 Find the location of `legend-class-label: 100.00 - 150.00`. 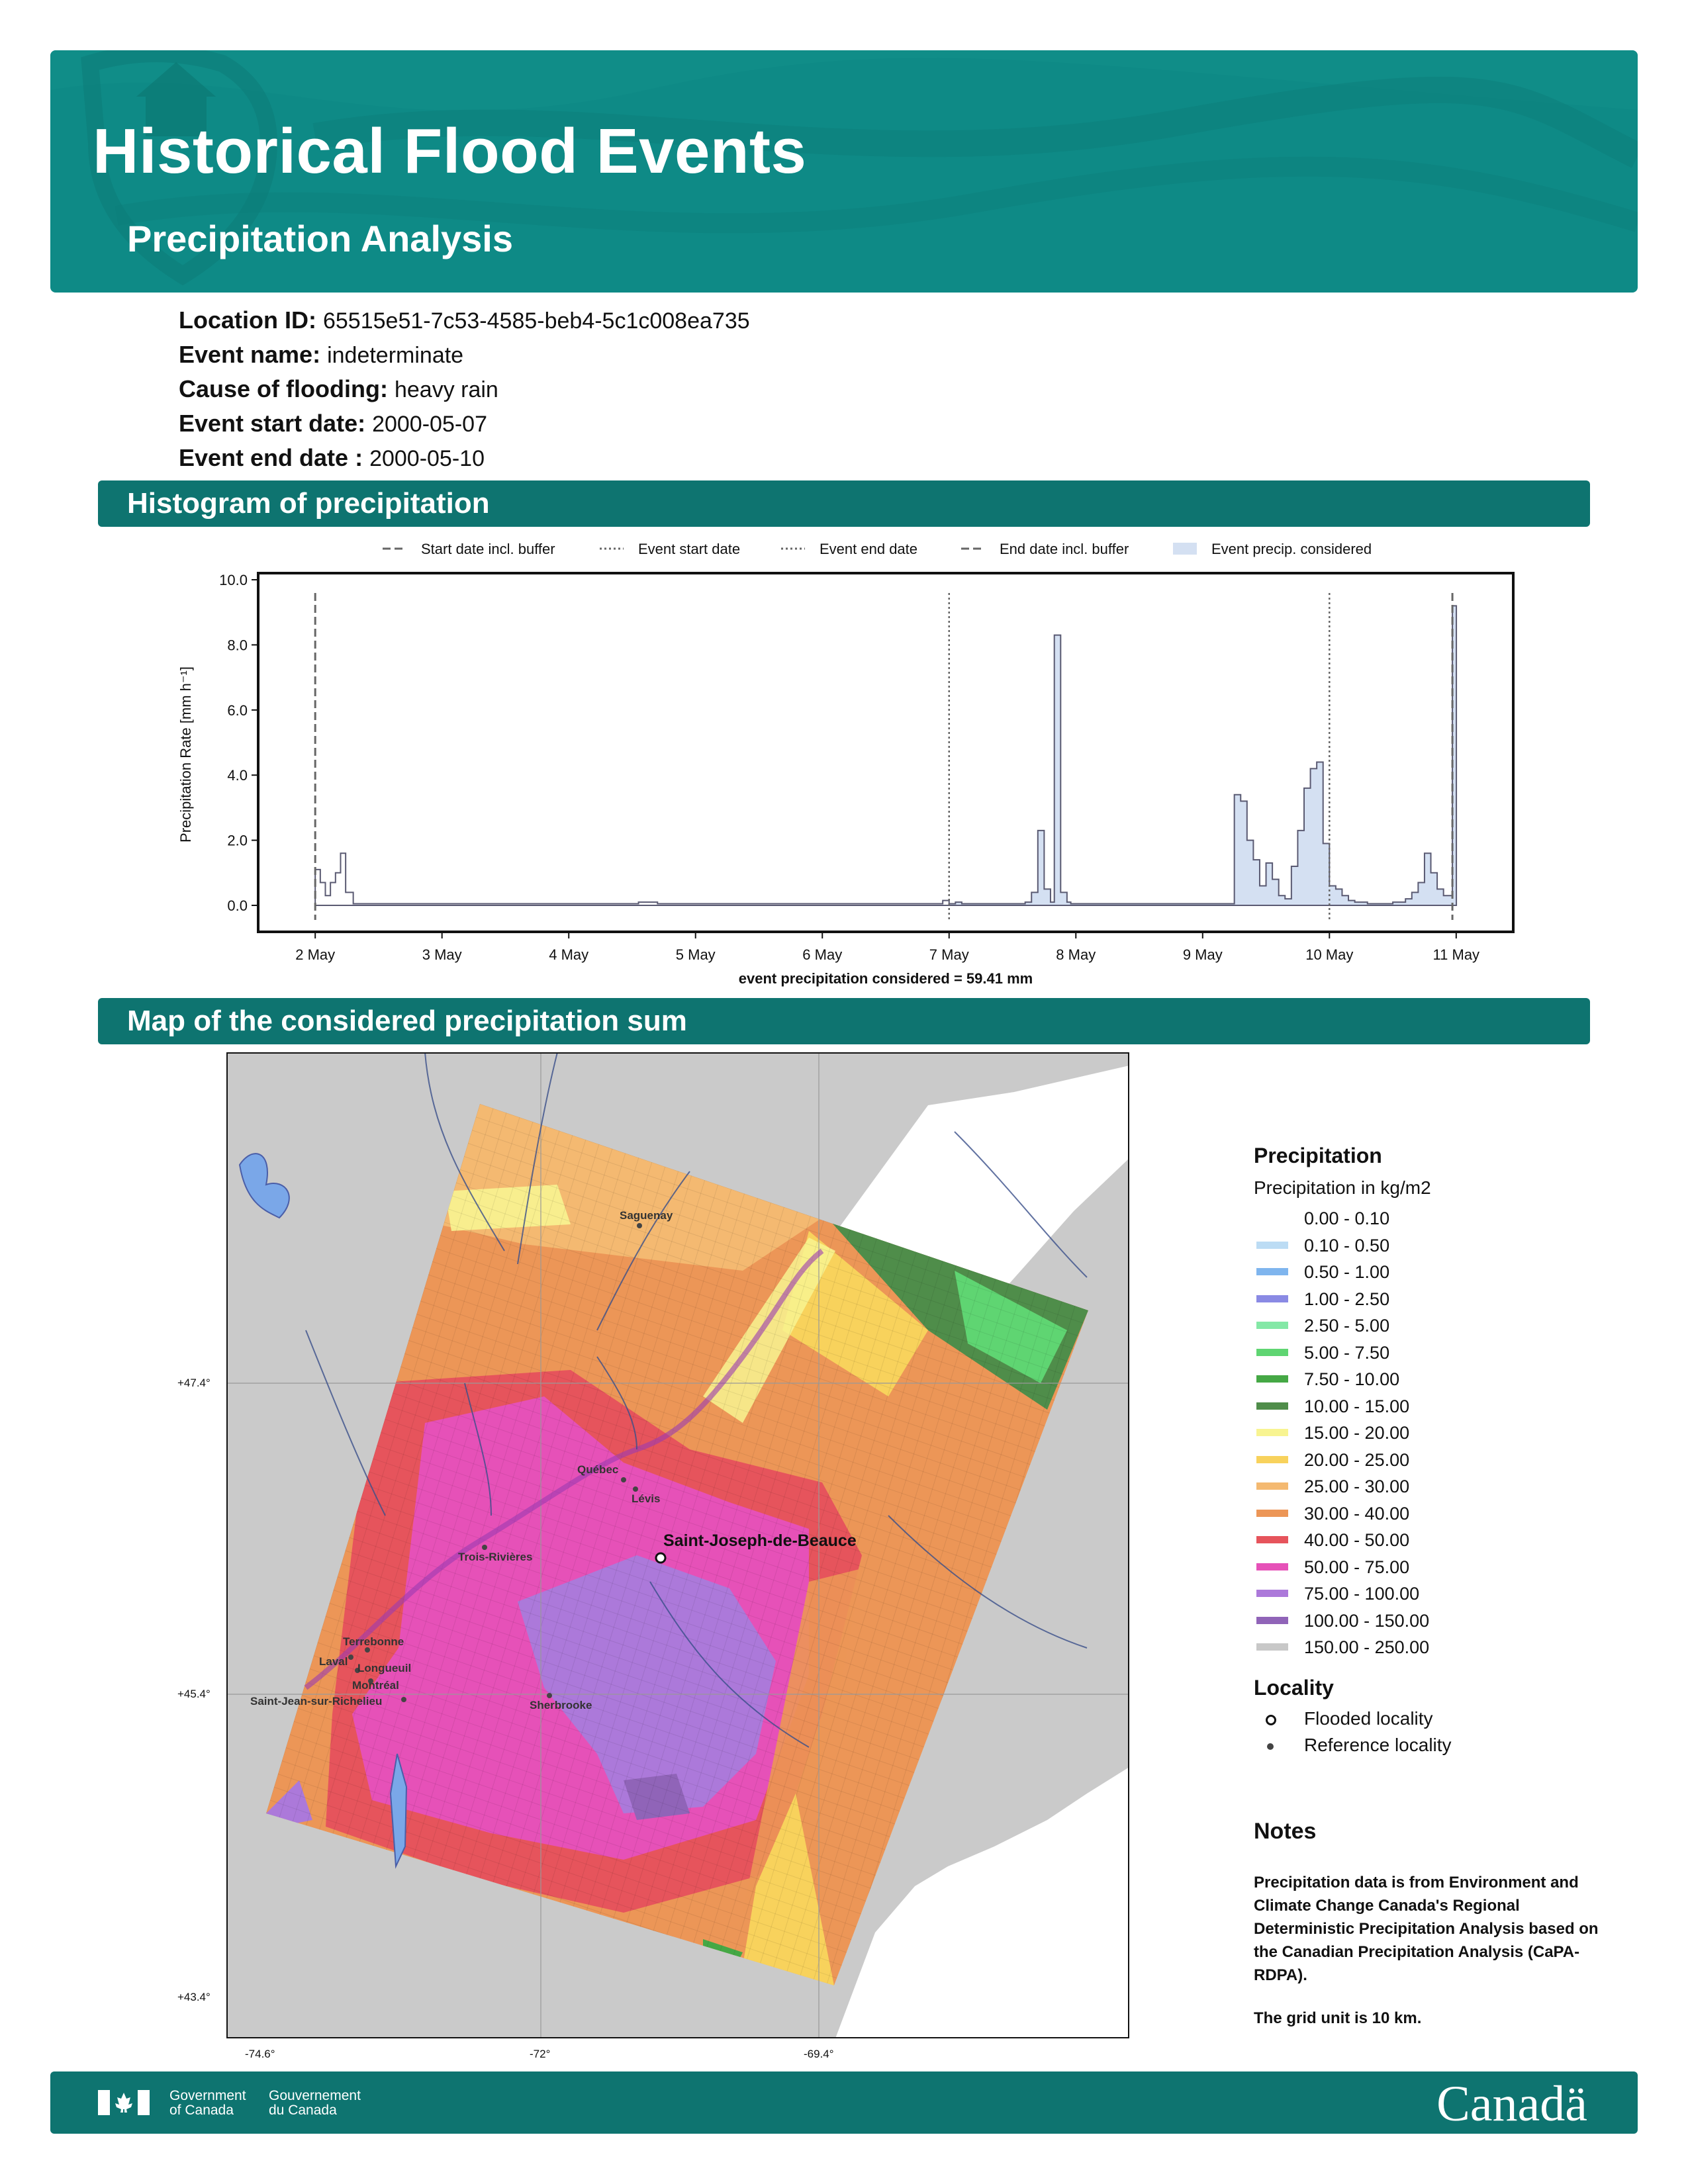

legend-class-label: 100.00 - 150.00 is located at coordinates (1367, 1621).